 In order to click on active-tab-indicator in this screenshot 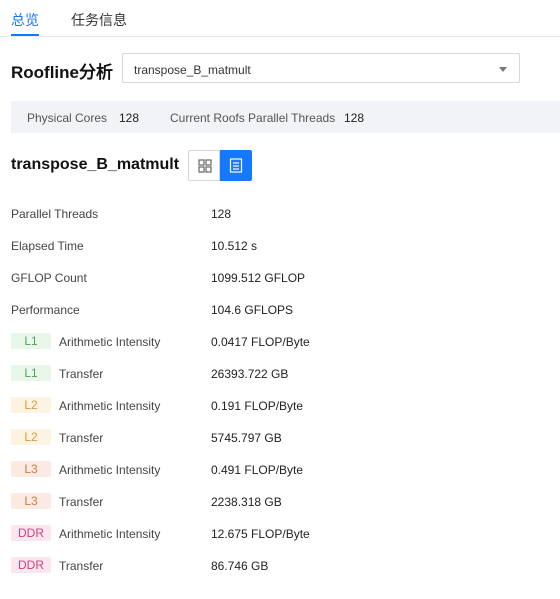, I will do `click(25, 35)`.